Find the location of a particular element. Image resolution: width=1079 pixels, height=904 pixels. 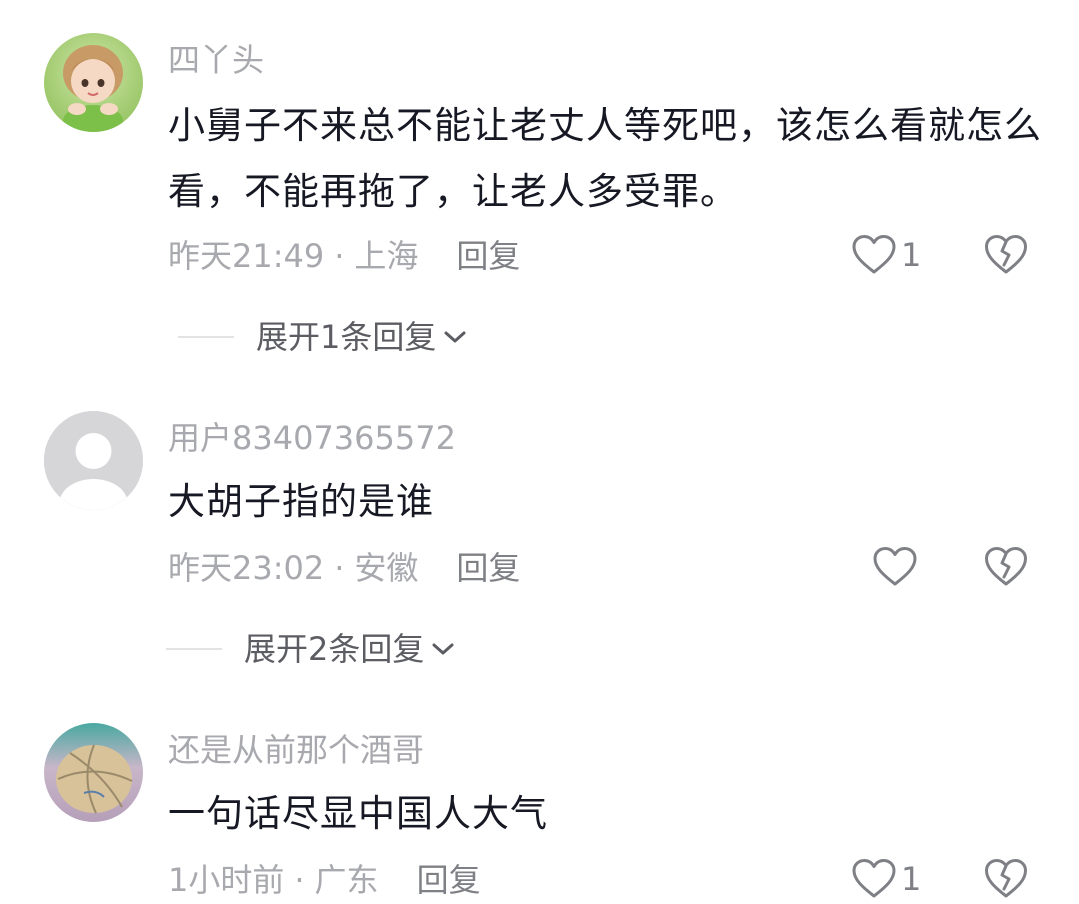

comment-time: 昨天21:49 is located at coordinates (246, 256).